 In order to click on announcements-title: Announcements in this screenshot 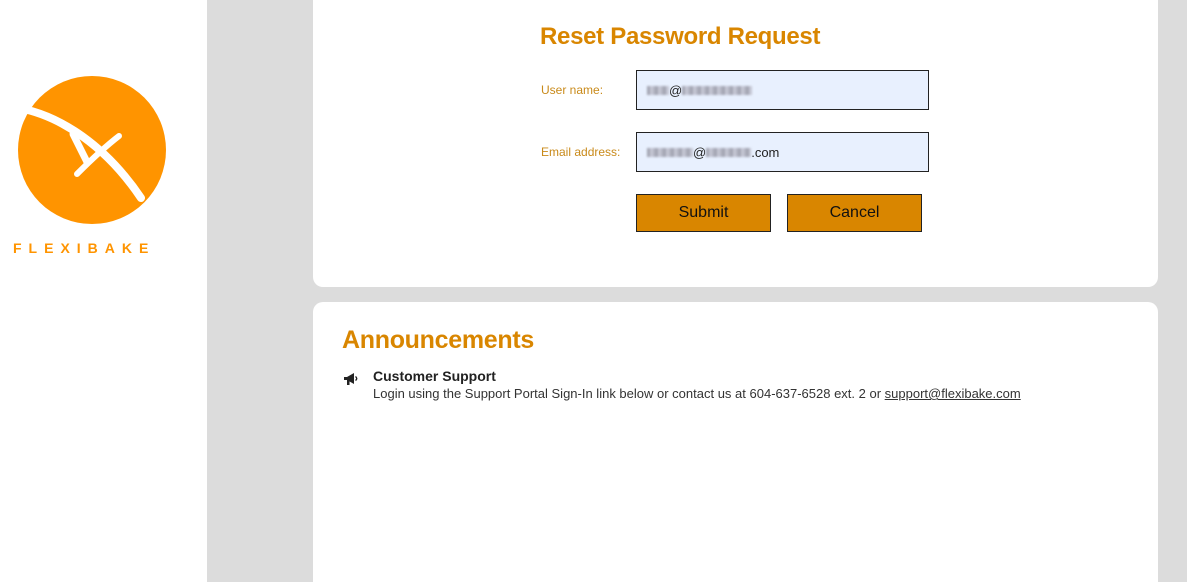, I will do `click(438, 340)`.